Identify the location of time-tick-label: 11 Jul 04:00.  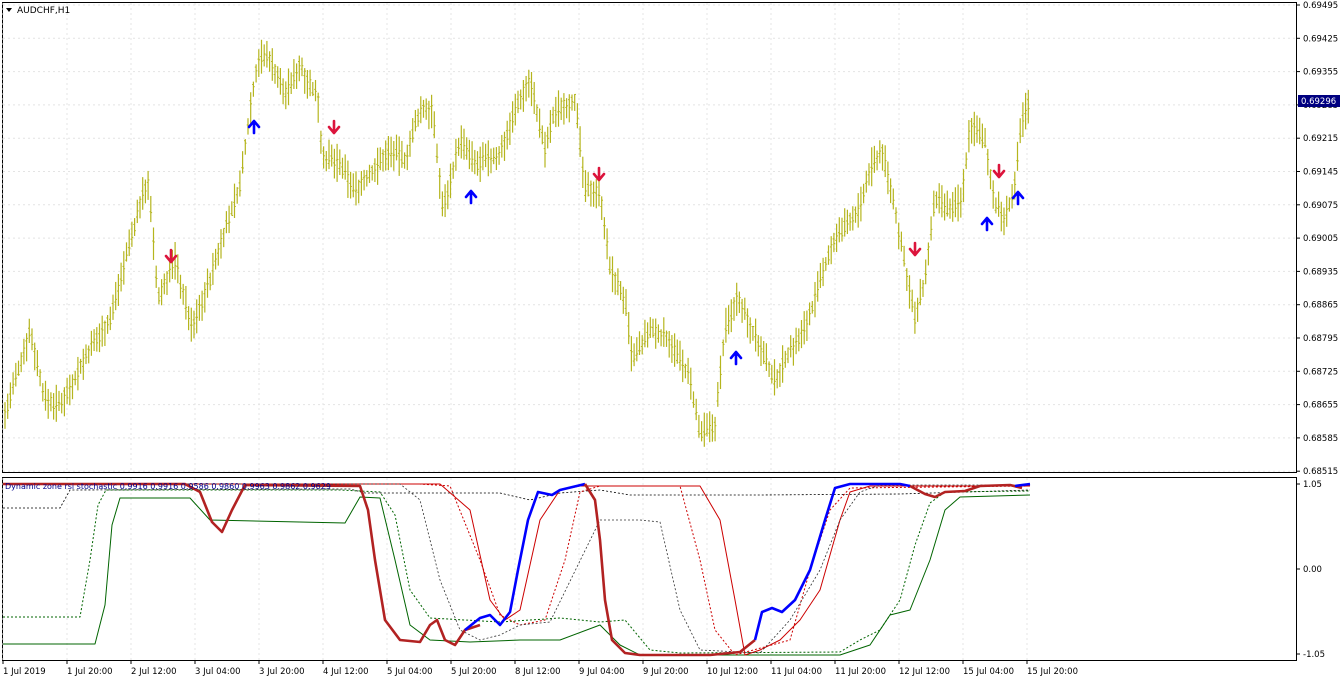
(796, 672).